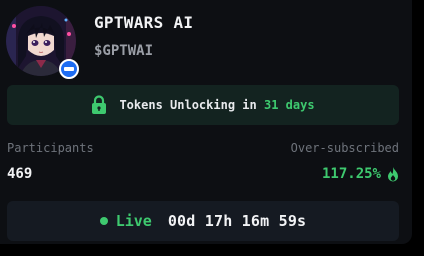 This screenshot has width=424, height=256. I want to click on unlock-days: 31 days, so click(289, 105).